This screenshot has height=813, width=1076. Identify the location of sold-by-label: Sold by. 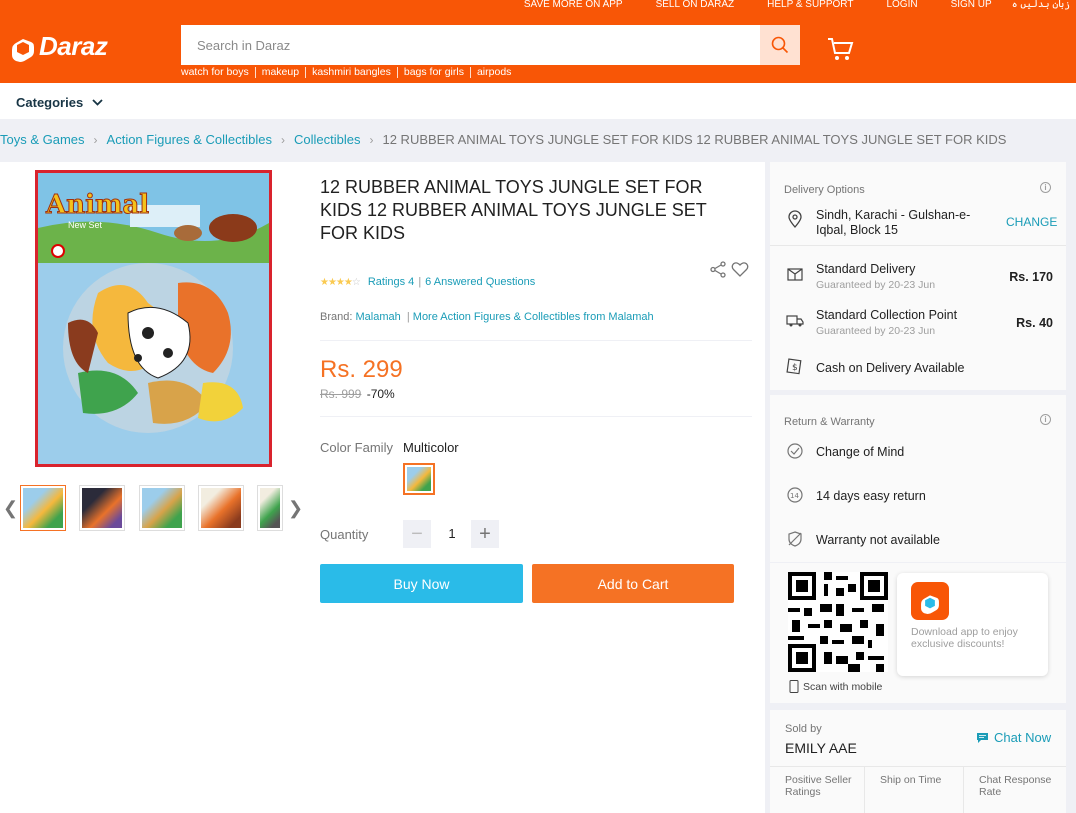
(803, 729).